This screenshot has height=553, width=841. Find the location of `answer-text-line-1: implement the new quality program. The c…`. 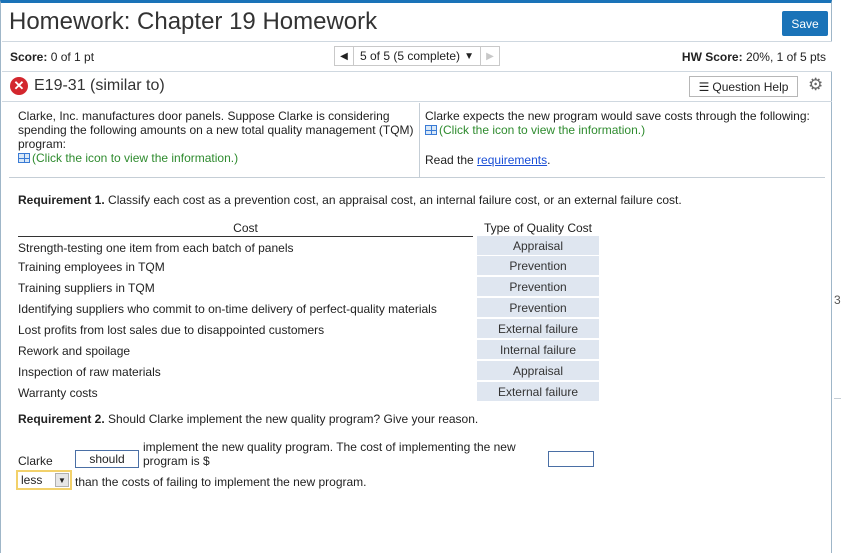

answer-text-line-1: implement the new quality program. The c… is located at coordinates (329, 447).